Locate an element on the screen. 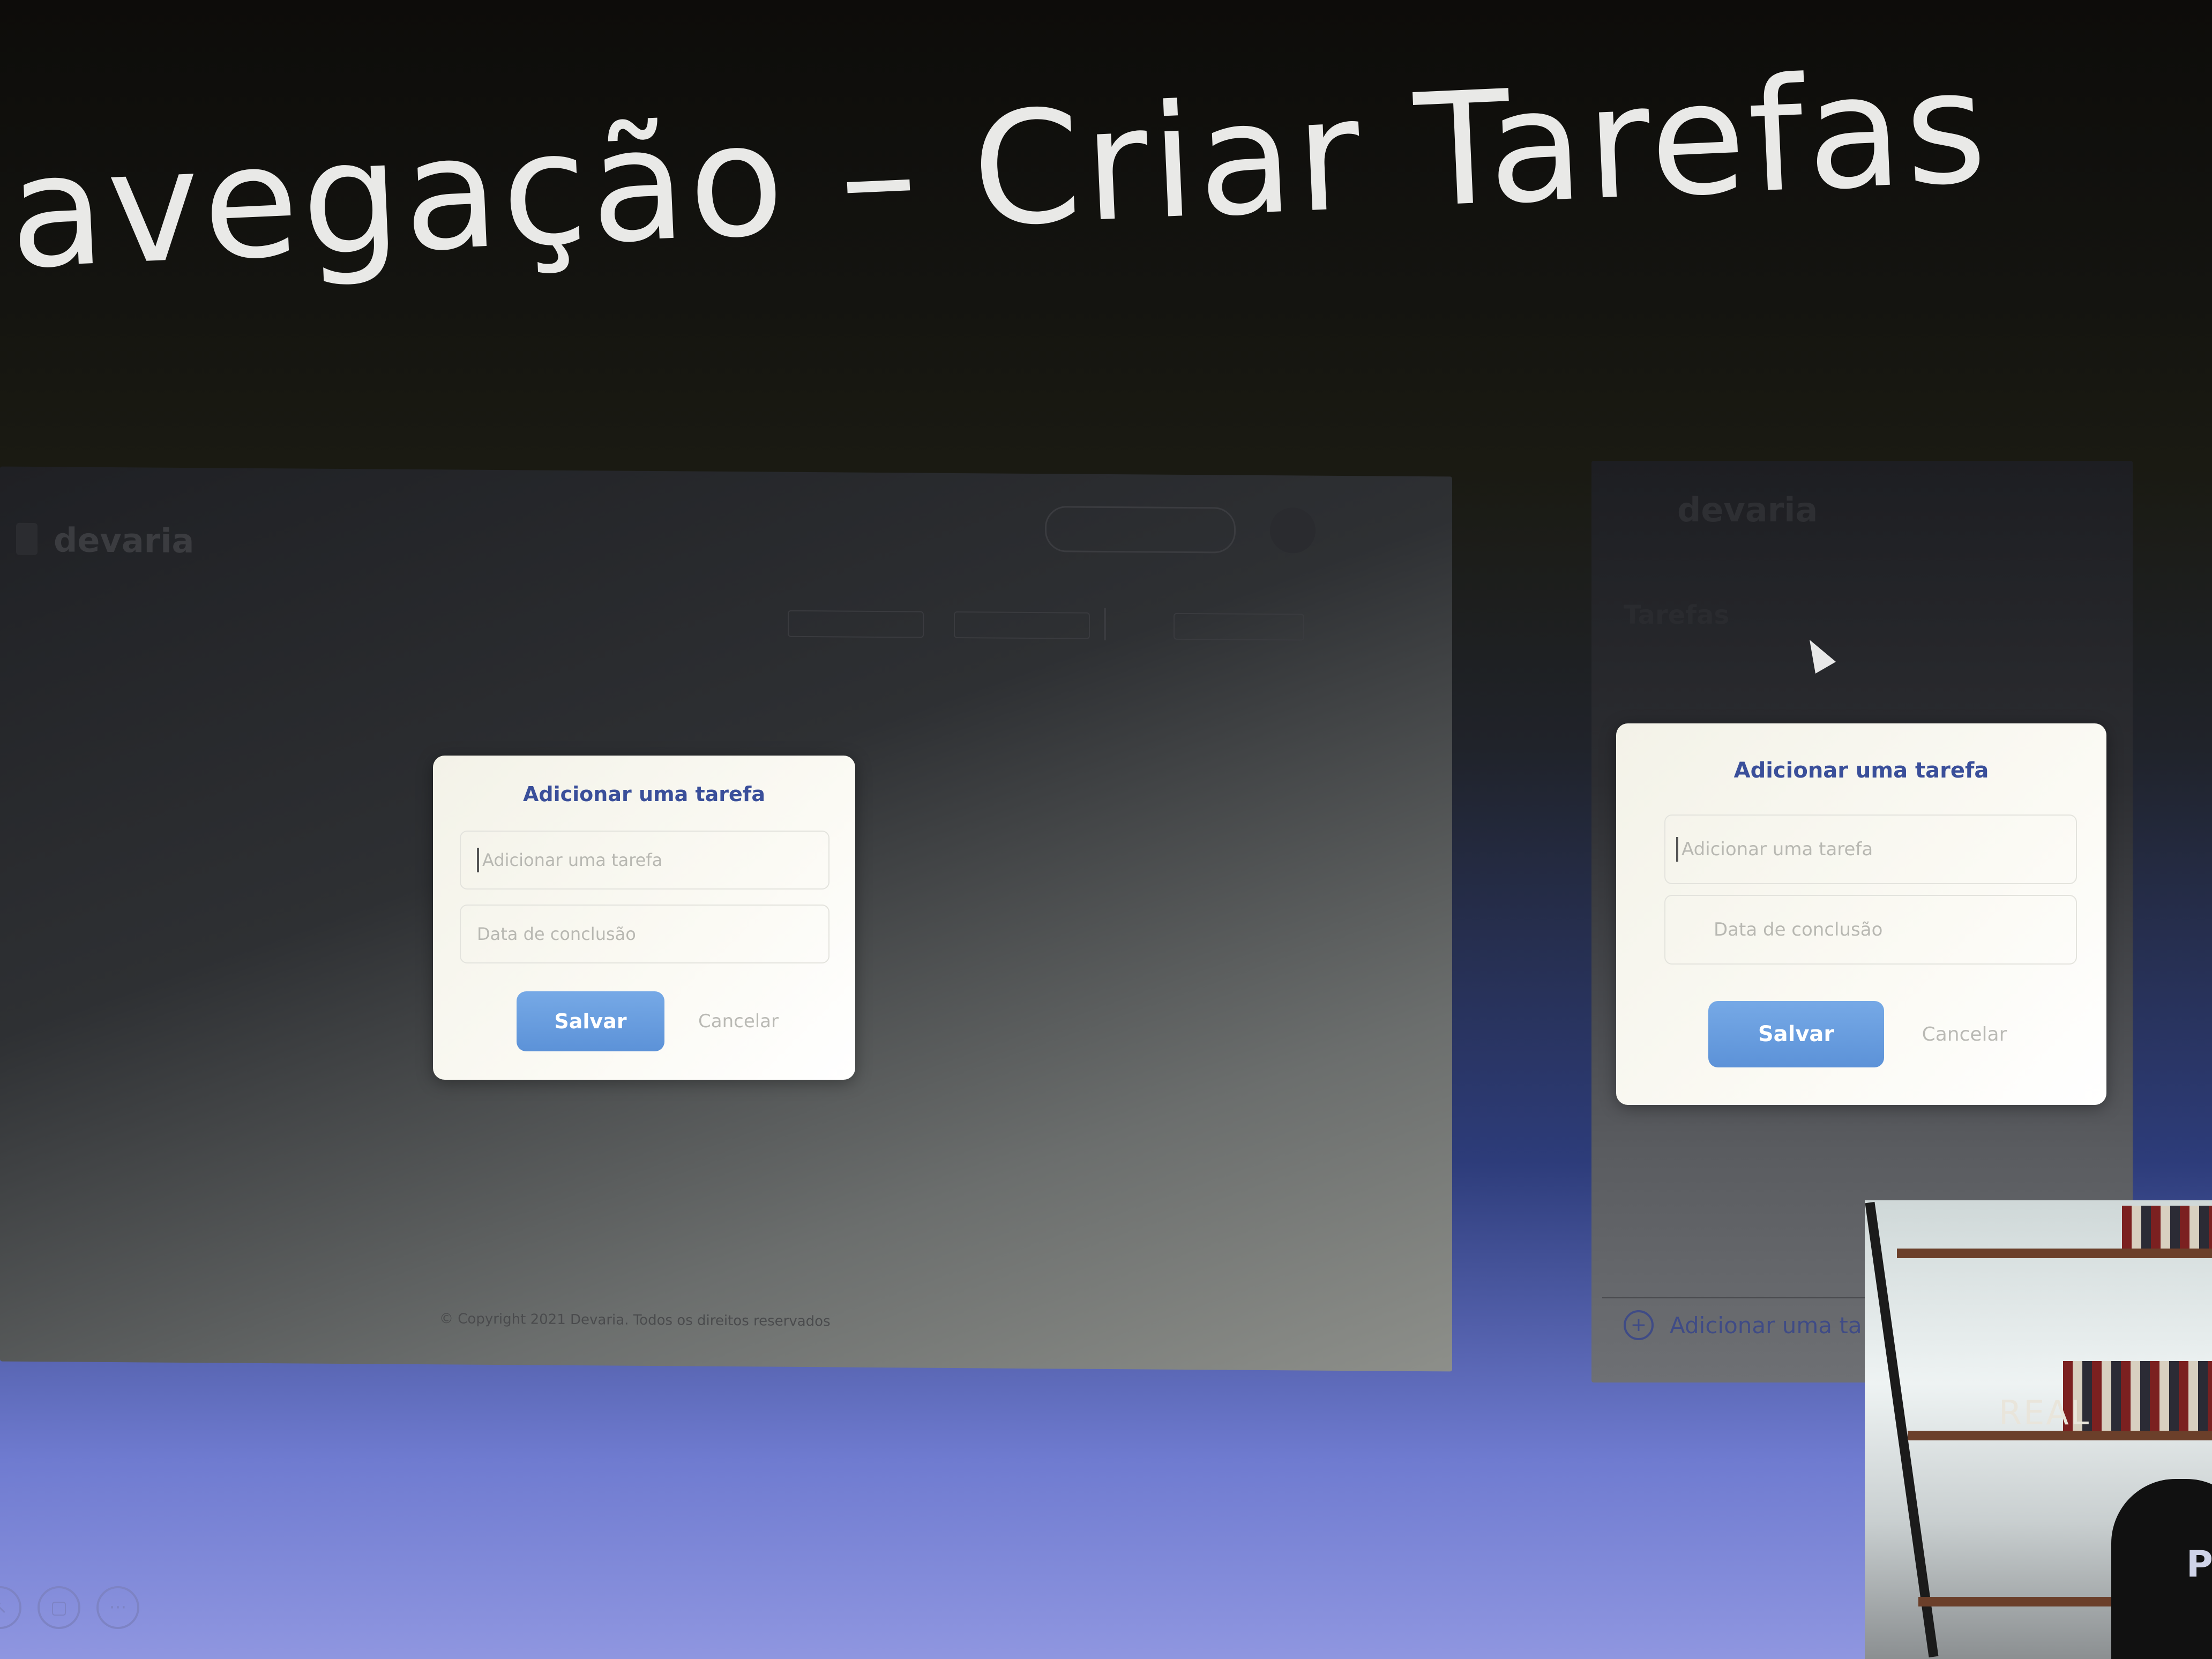 The width and height of the screenshot is (2212, 1659). date-to-filter is located at coordinates (1022, 625).